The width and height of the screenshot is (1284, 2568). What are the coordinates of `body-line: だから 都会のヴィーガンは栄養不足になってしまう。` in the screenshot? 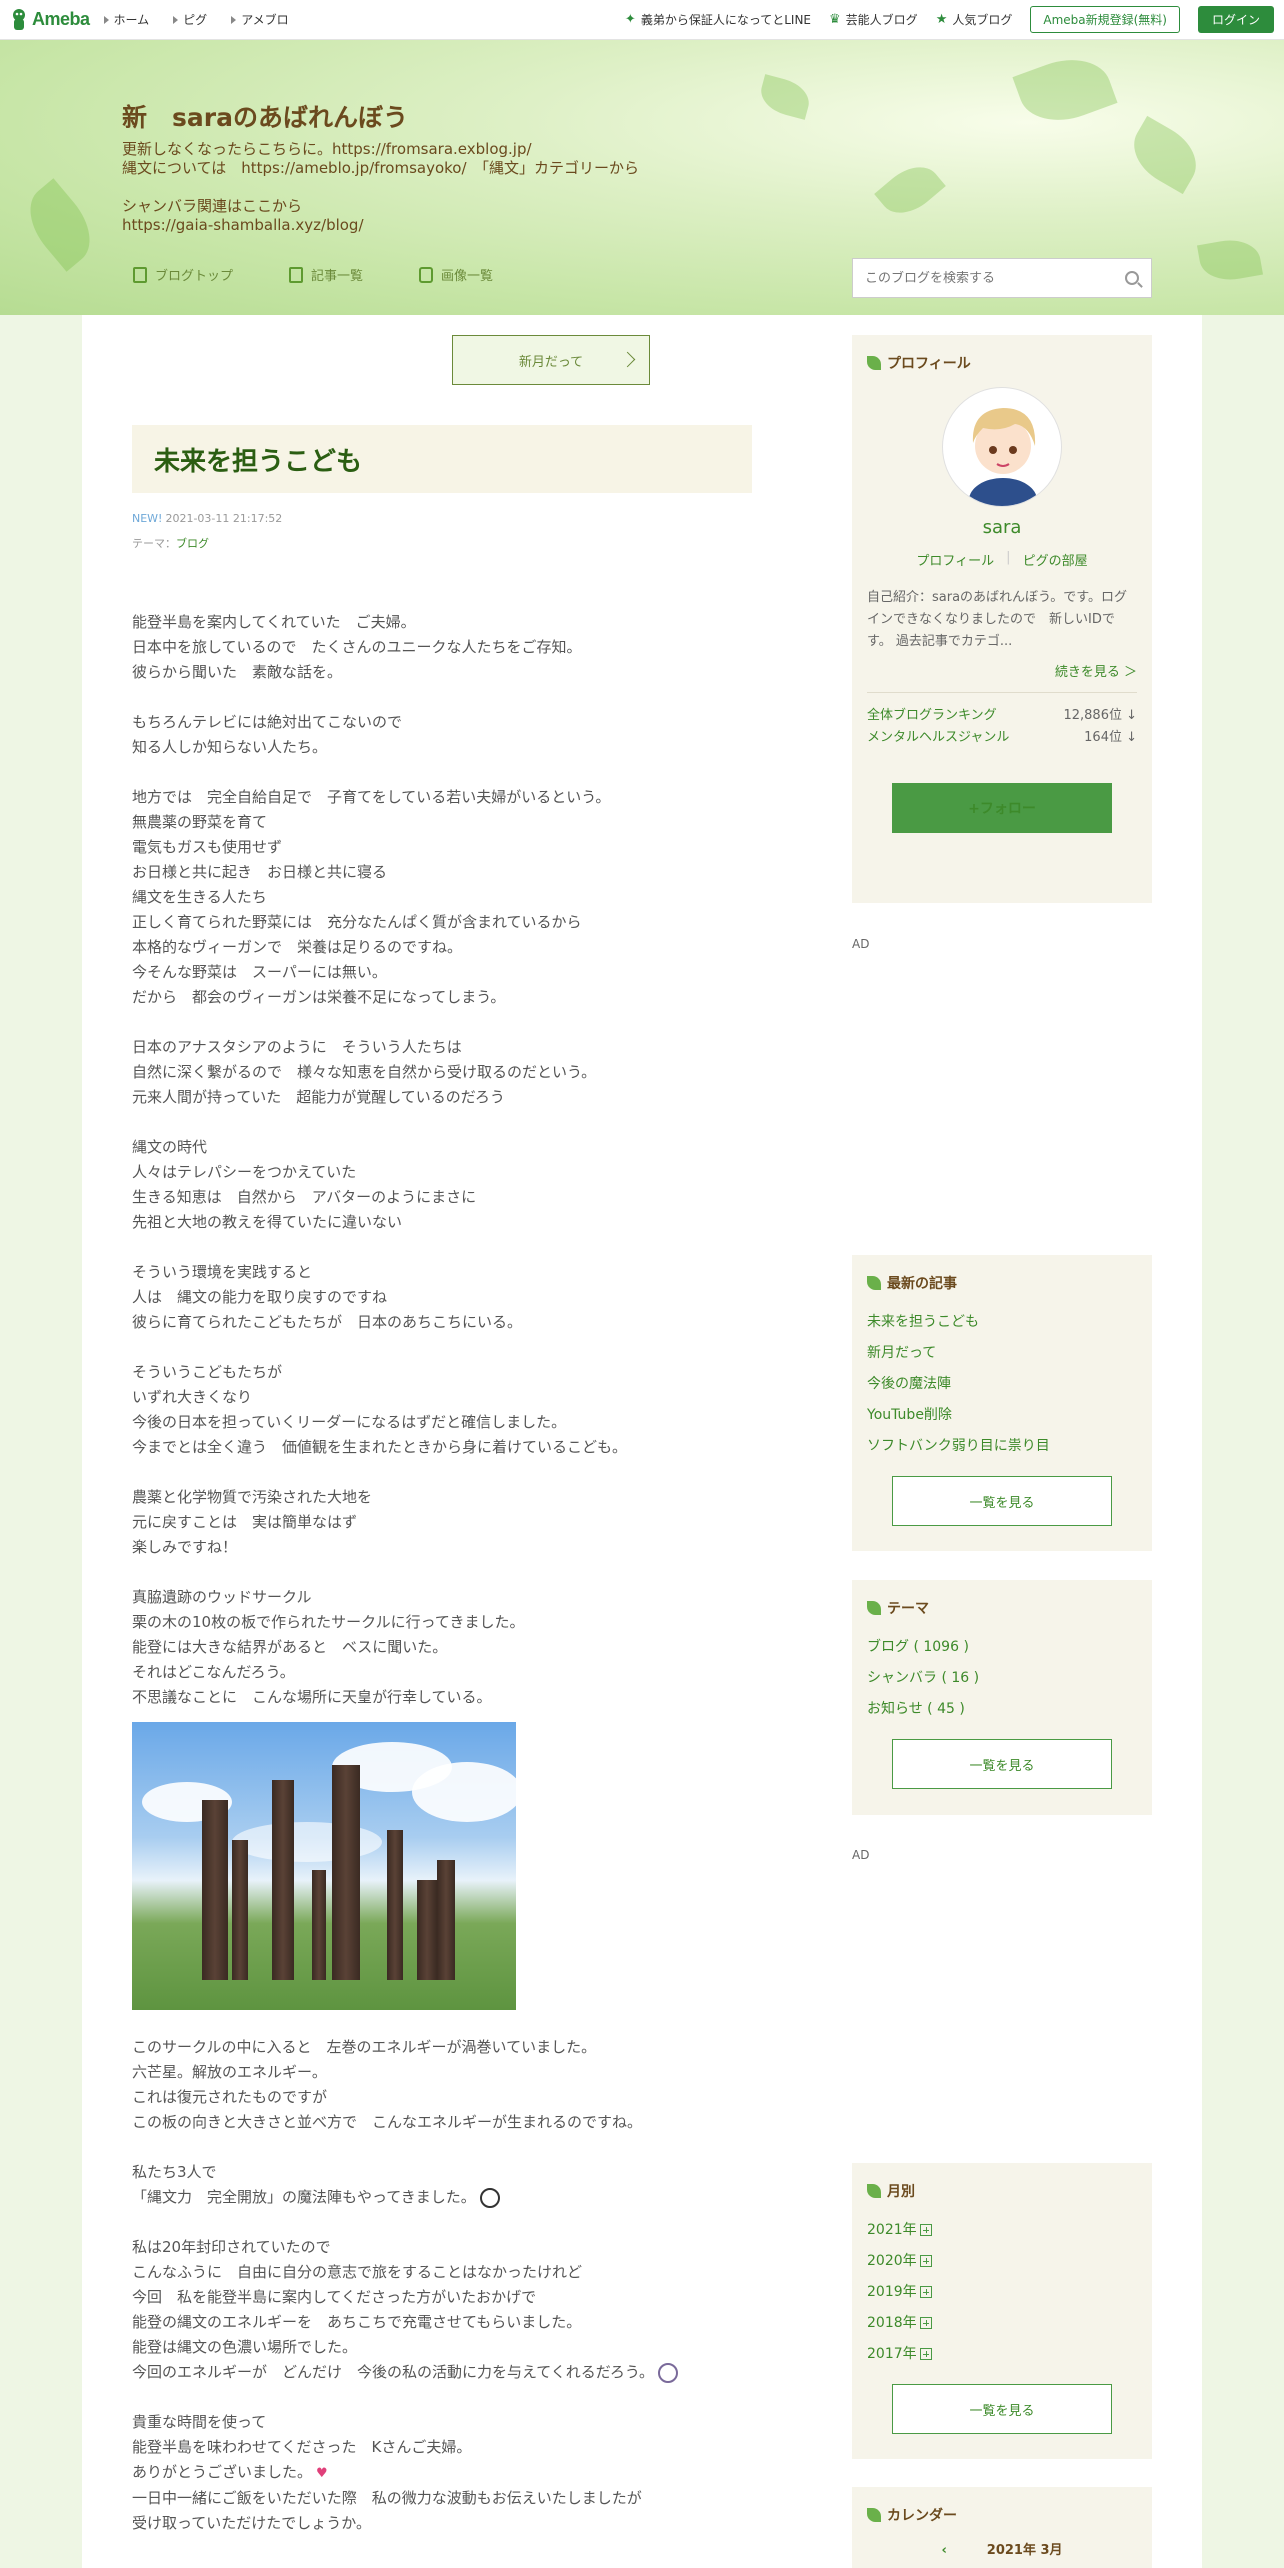 It's located at (452, 997).